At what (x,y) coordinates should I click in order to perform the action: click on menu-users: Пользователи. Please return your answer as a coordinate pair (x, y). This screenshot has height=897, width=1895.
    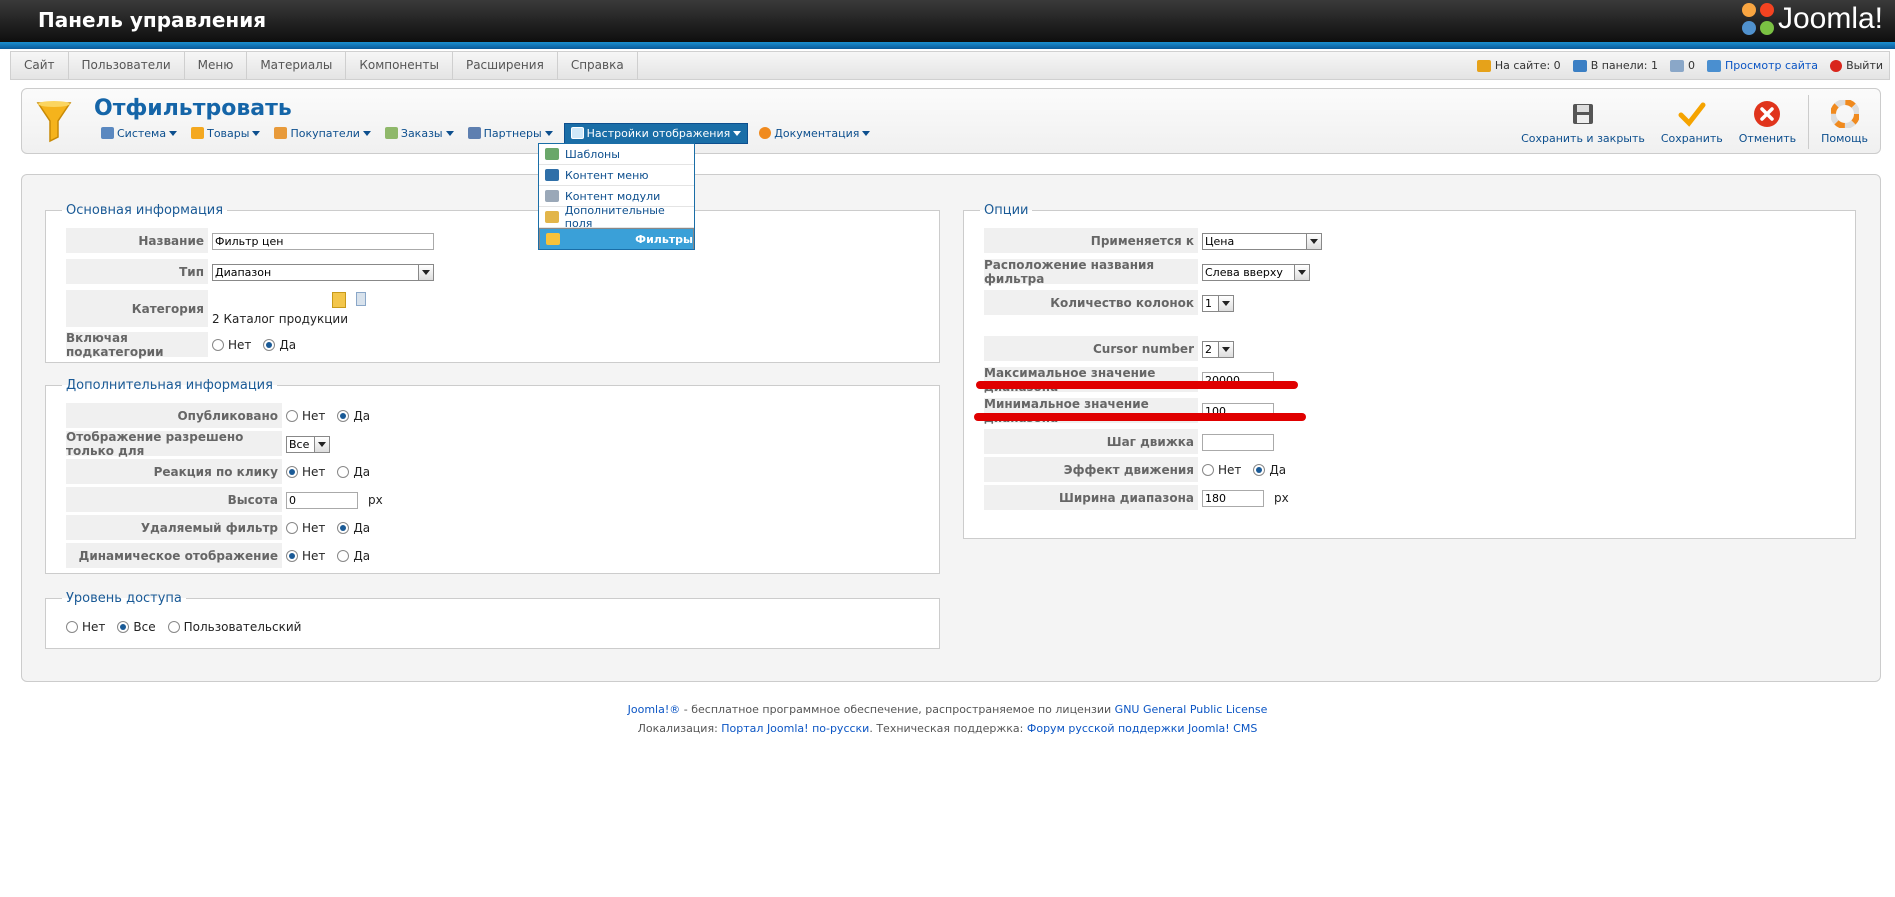
    Looking at the image, I should click on (127, 65).